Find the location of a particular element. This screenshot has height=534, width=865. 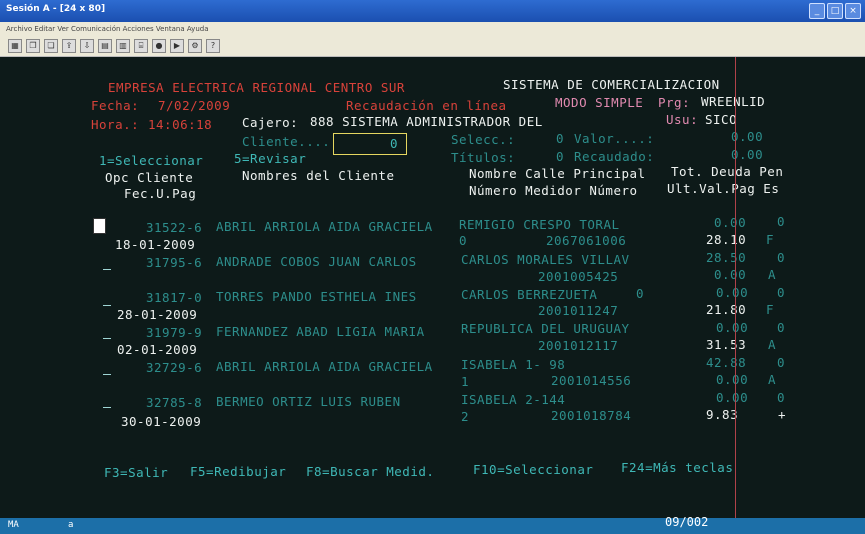

recaudacion-label: Recaudación en línea is located at coordinates (426, 105).